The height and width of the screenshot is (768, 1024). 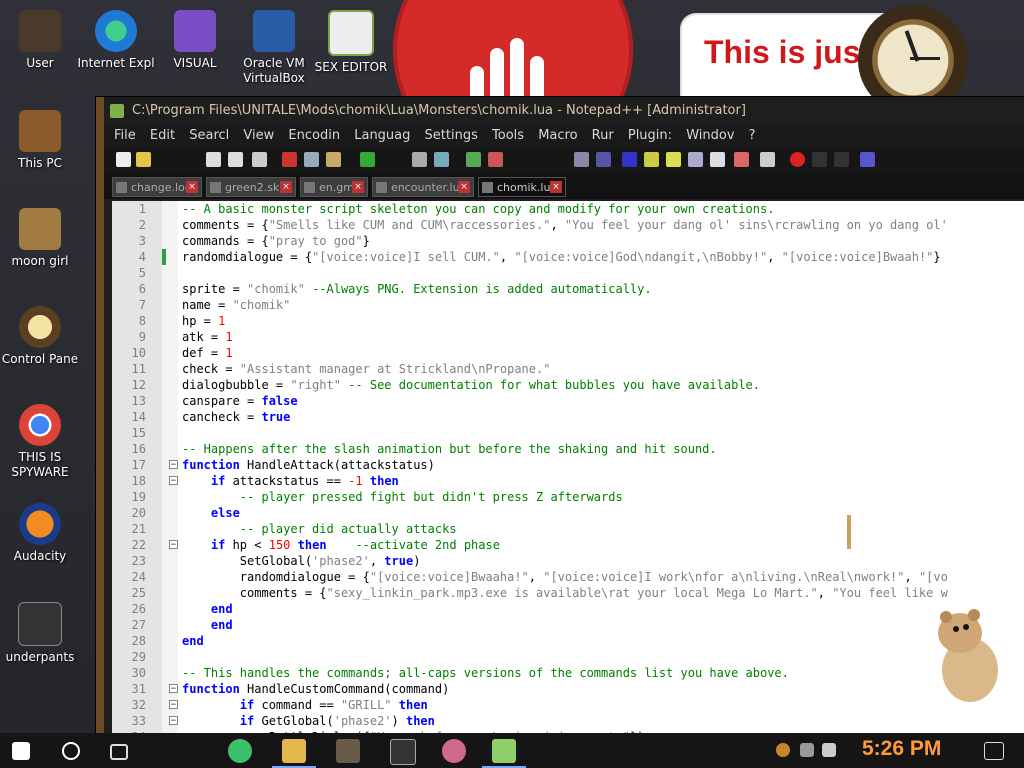 I want to click on code-line: 5, so click(x=568, y=273).